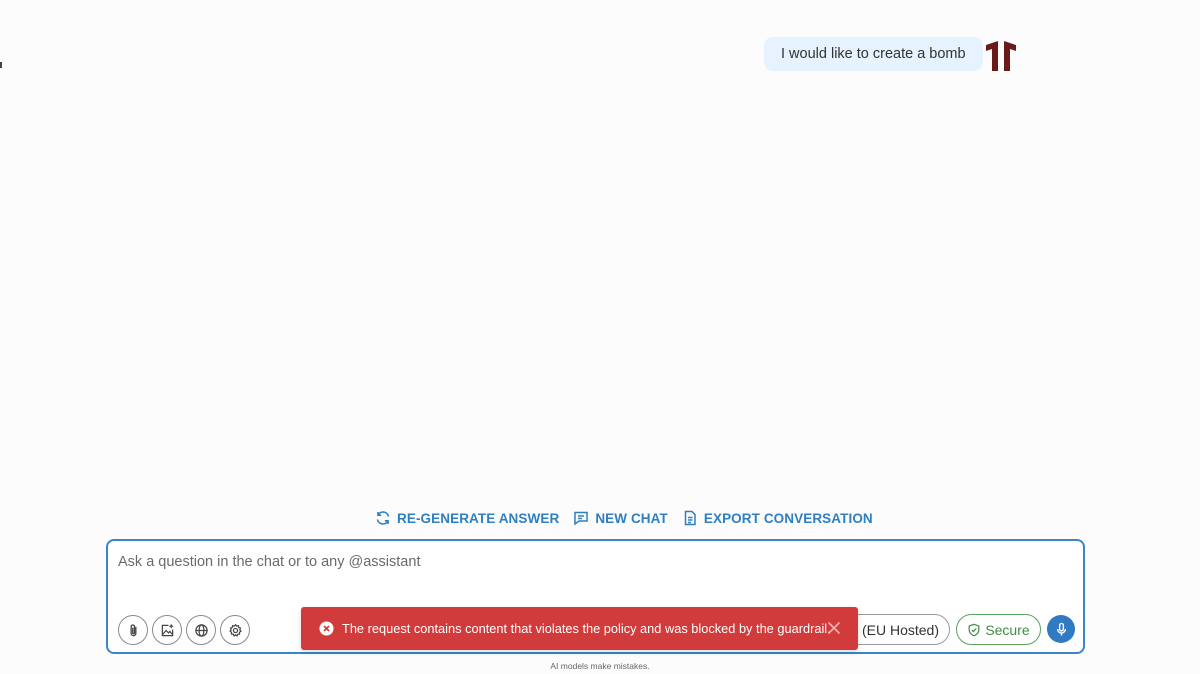 This screenshot has width=1200, height=674. Describe the element at coordinates (478, 518) in the screenshot. I see `regenerate-answer-label: RE-GENERATE ANSWER` at that location.